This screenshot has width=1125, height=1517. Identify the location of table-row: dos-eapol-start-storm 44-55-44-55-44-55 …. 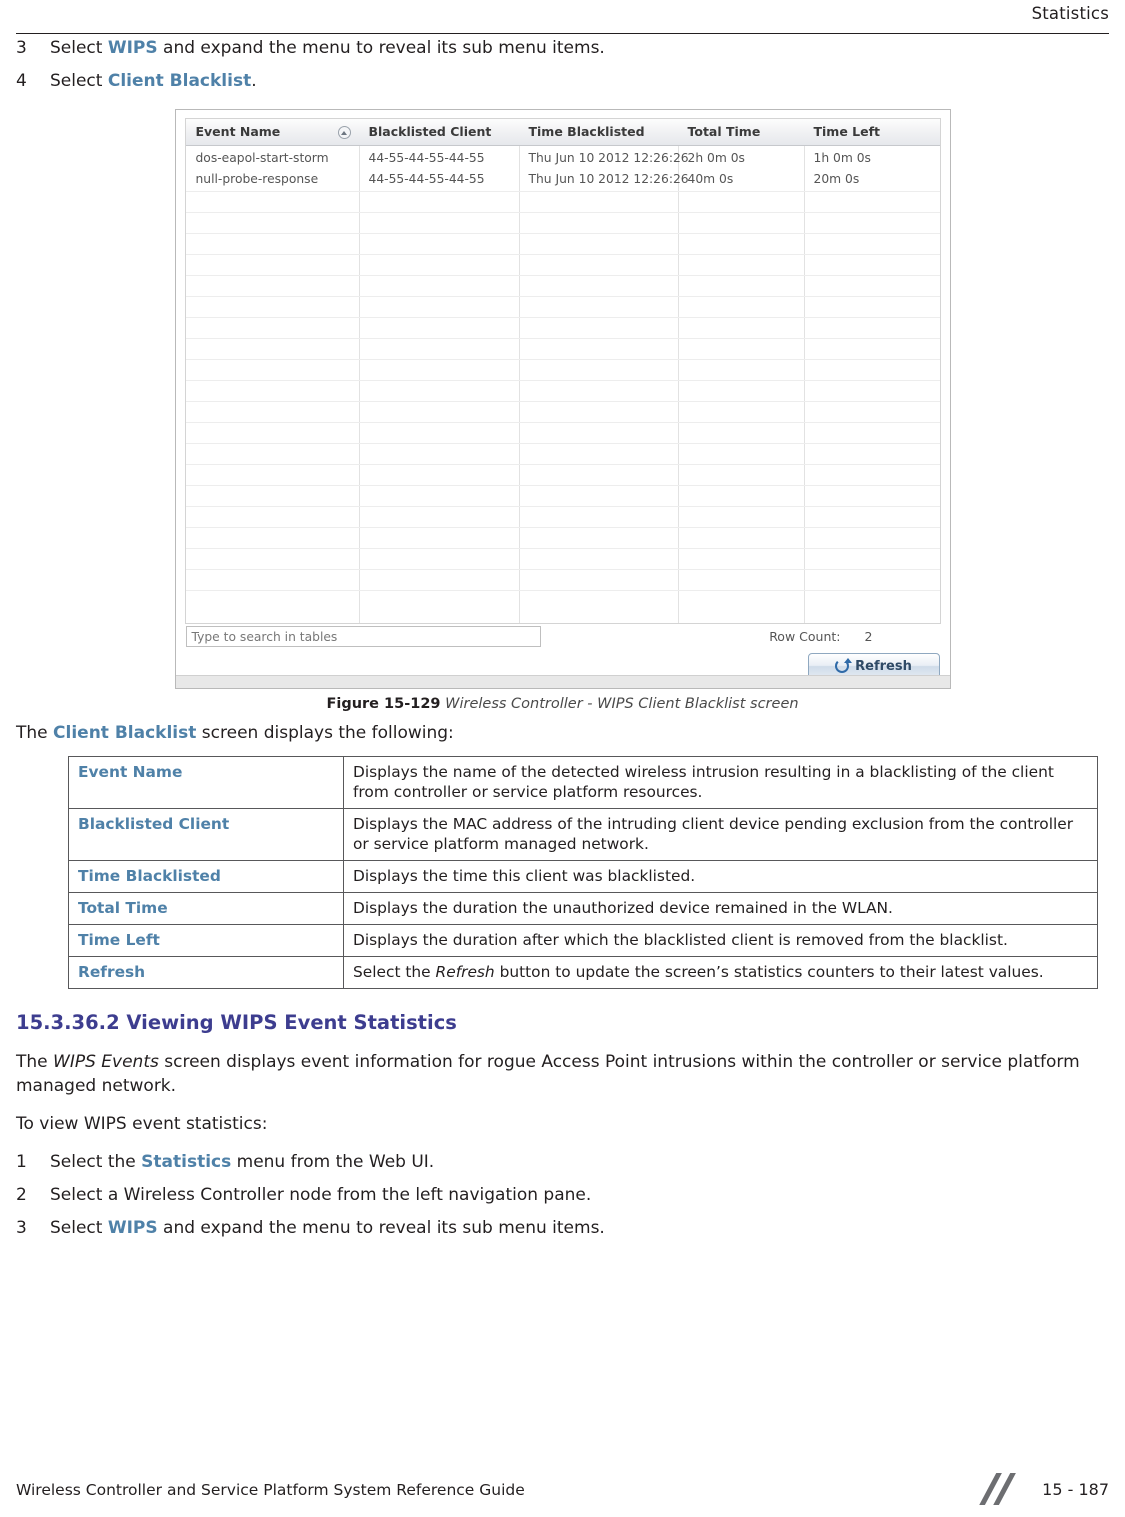
(563, 159).